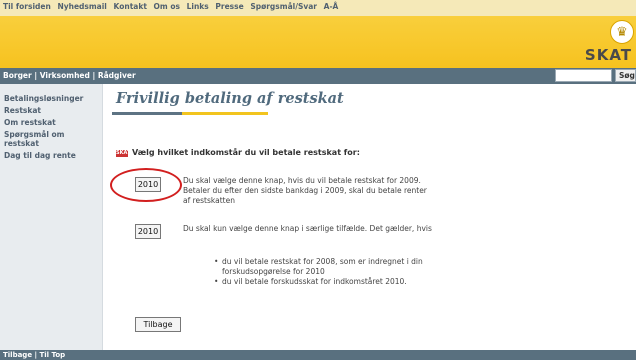  Describe the element at coordinates (53, 110) in the screenshot. I see `sidebar-item-restskat: Restskat` at that location.